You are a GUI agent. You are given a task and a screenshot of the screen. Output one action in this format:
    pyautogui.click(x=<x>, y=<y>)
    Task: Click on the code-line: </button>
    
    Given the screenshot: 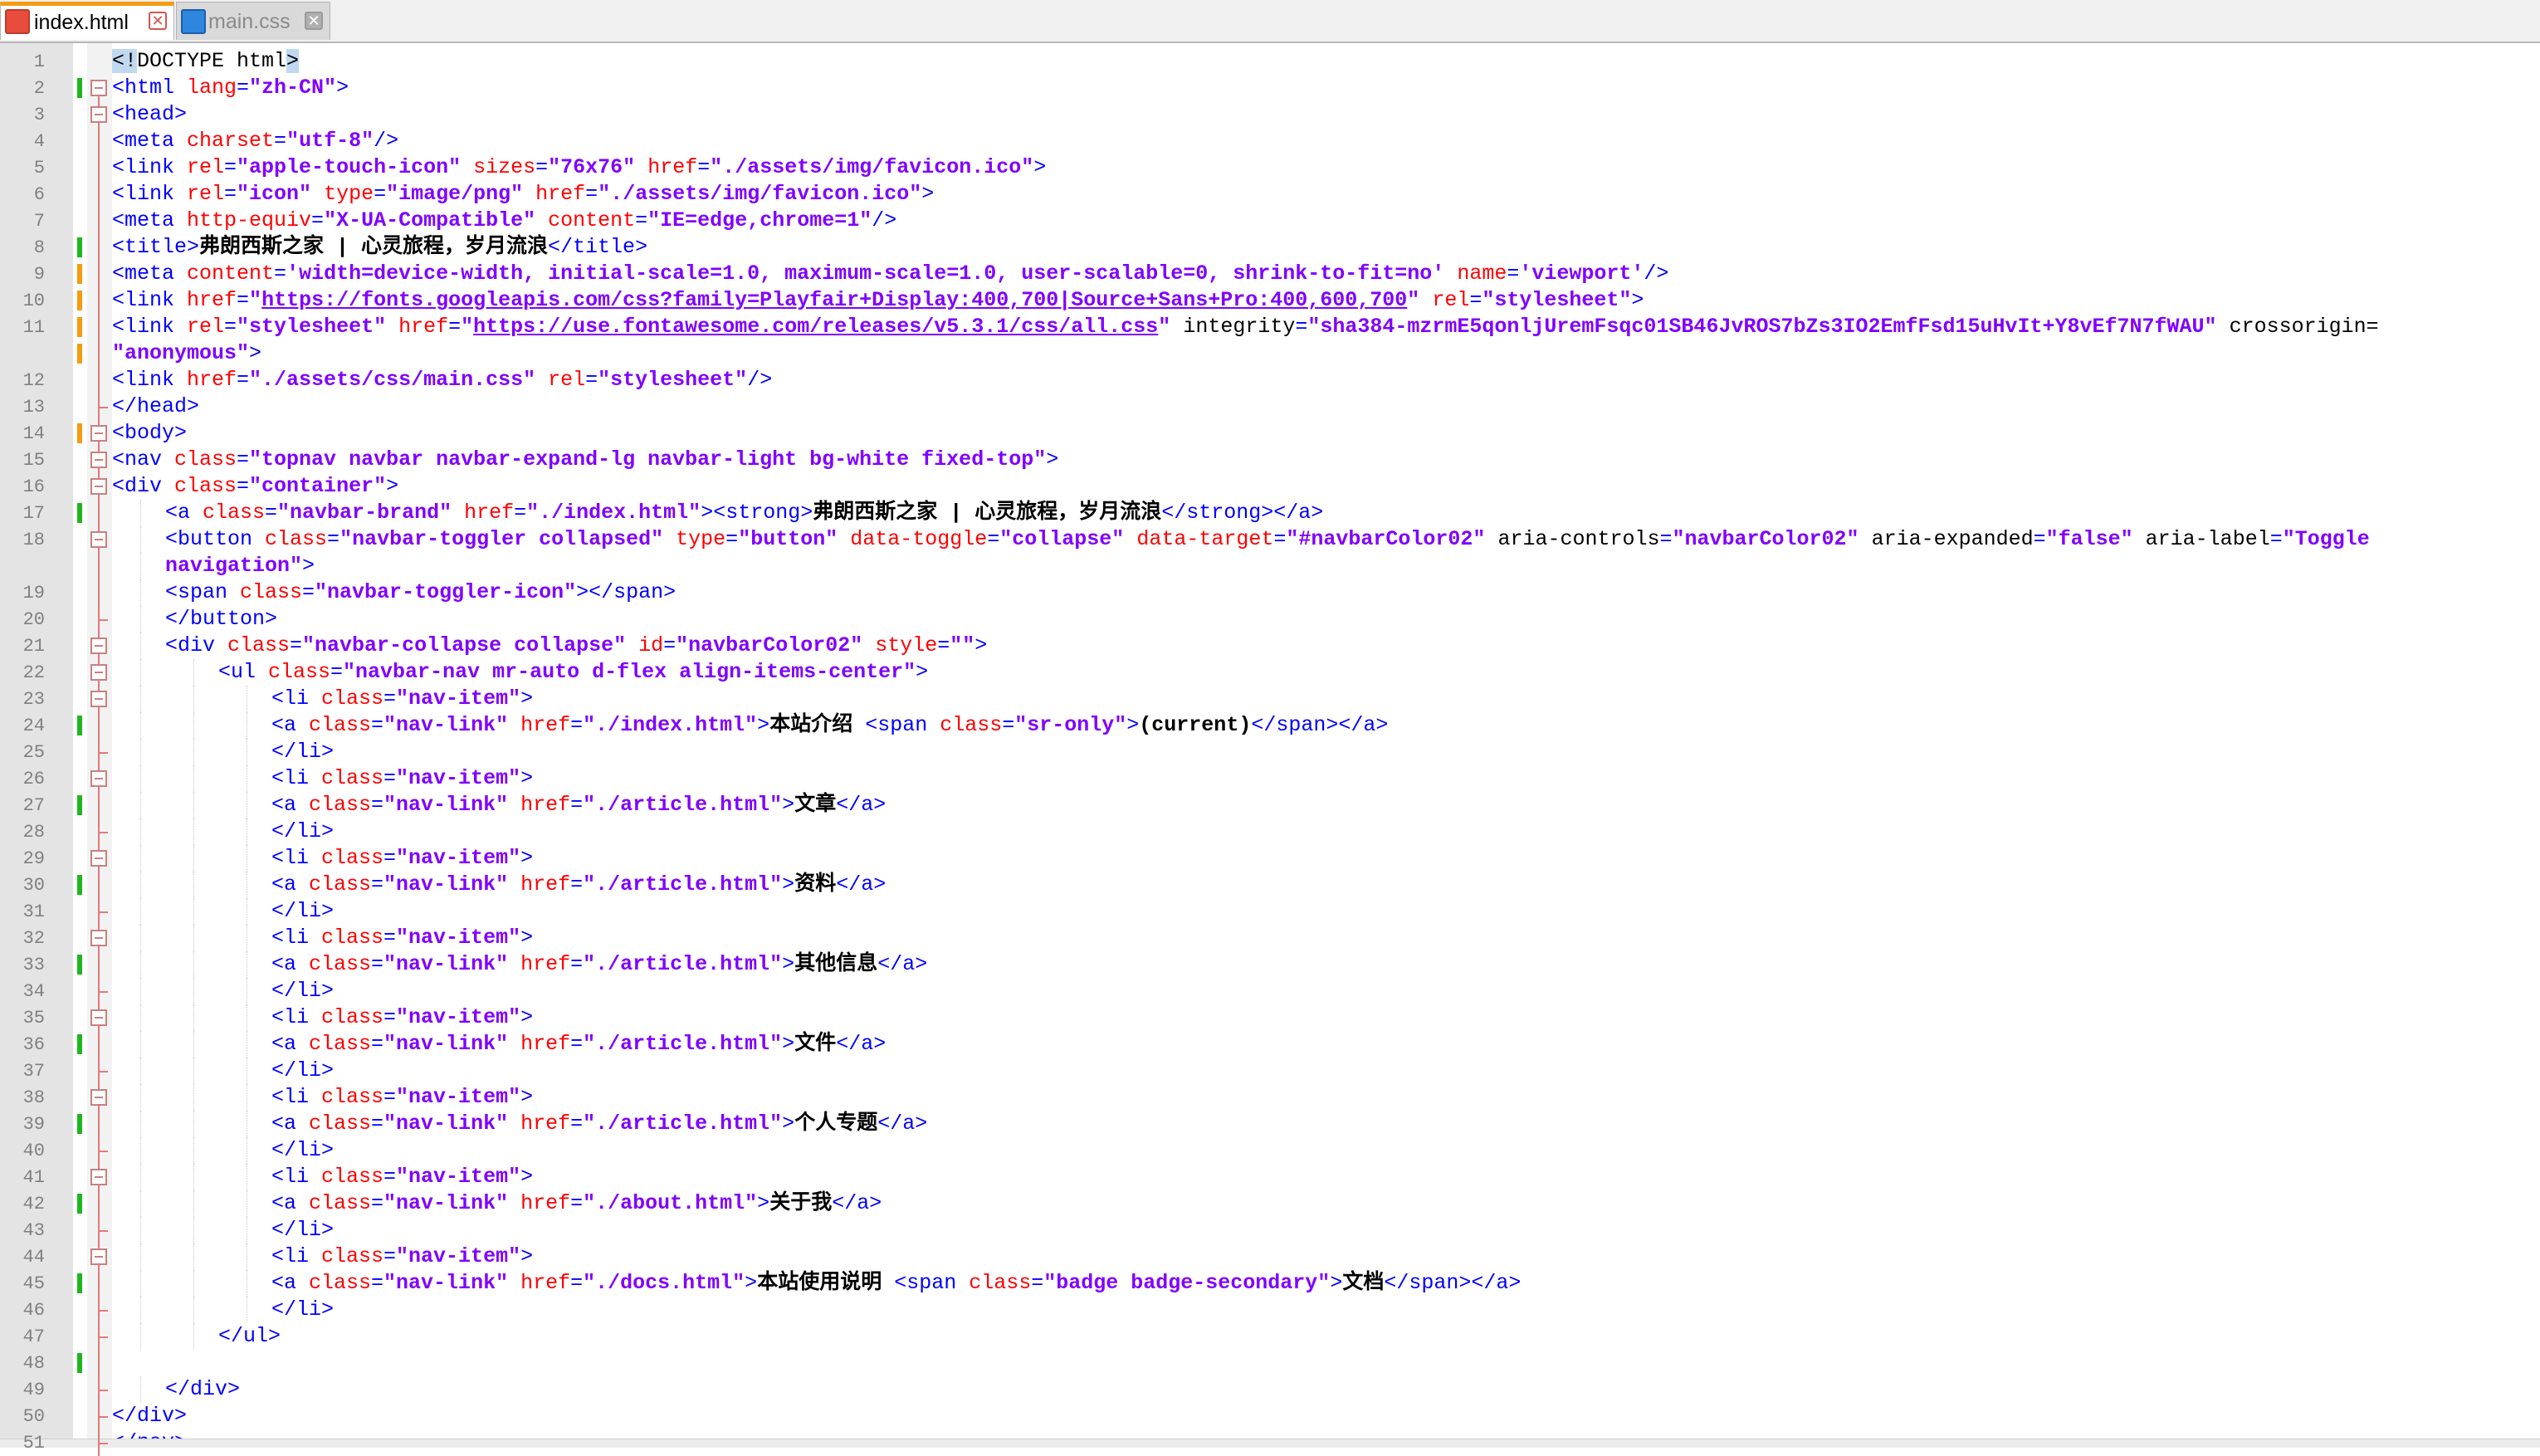 What is the action you would take?
    pyautogui.click(x=1326, y=619)
    